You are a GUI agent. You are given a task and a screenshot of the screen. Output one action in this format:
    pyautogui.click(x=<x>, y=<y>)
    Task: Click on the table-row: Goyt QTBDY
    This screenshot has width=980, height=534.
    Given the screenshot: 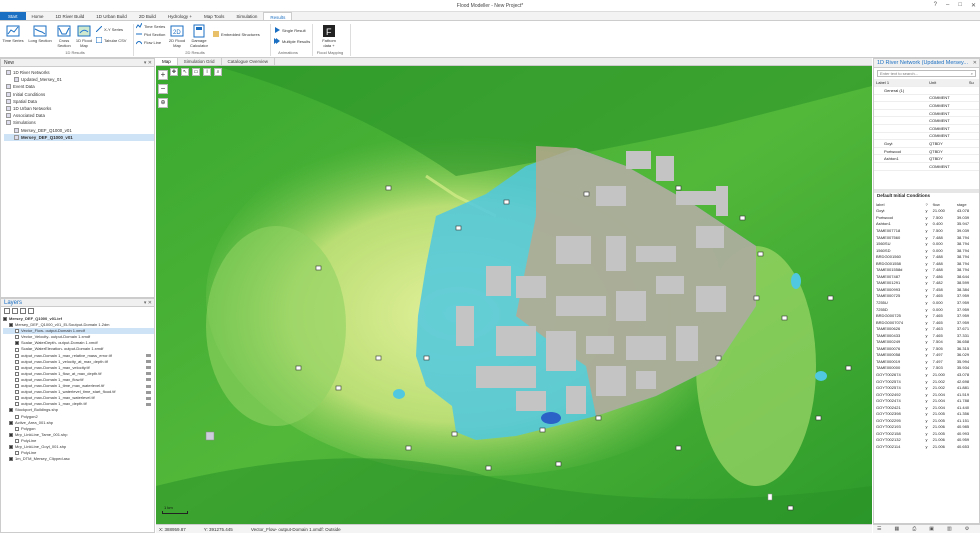 What is the action you would take?
    pyautogui.click(x=926, y=143)
    